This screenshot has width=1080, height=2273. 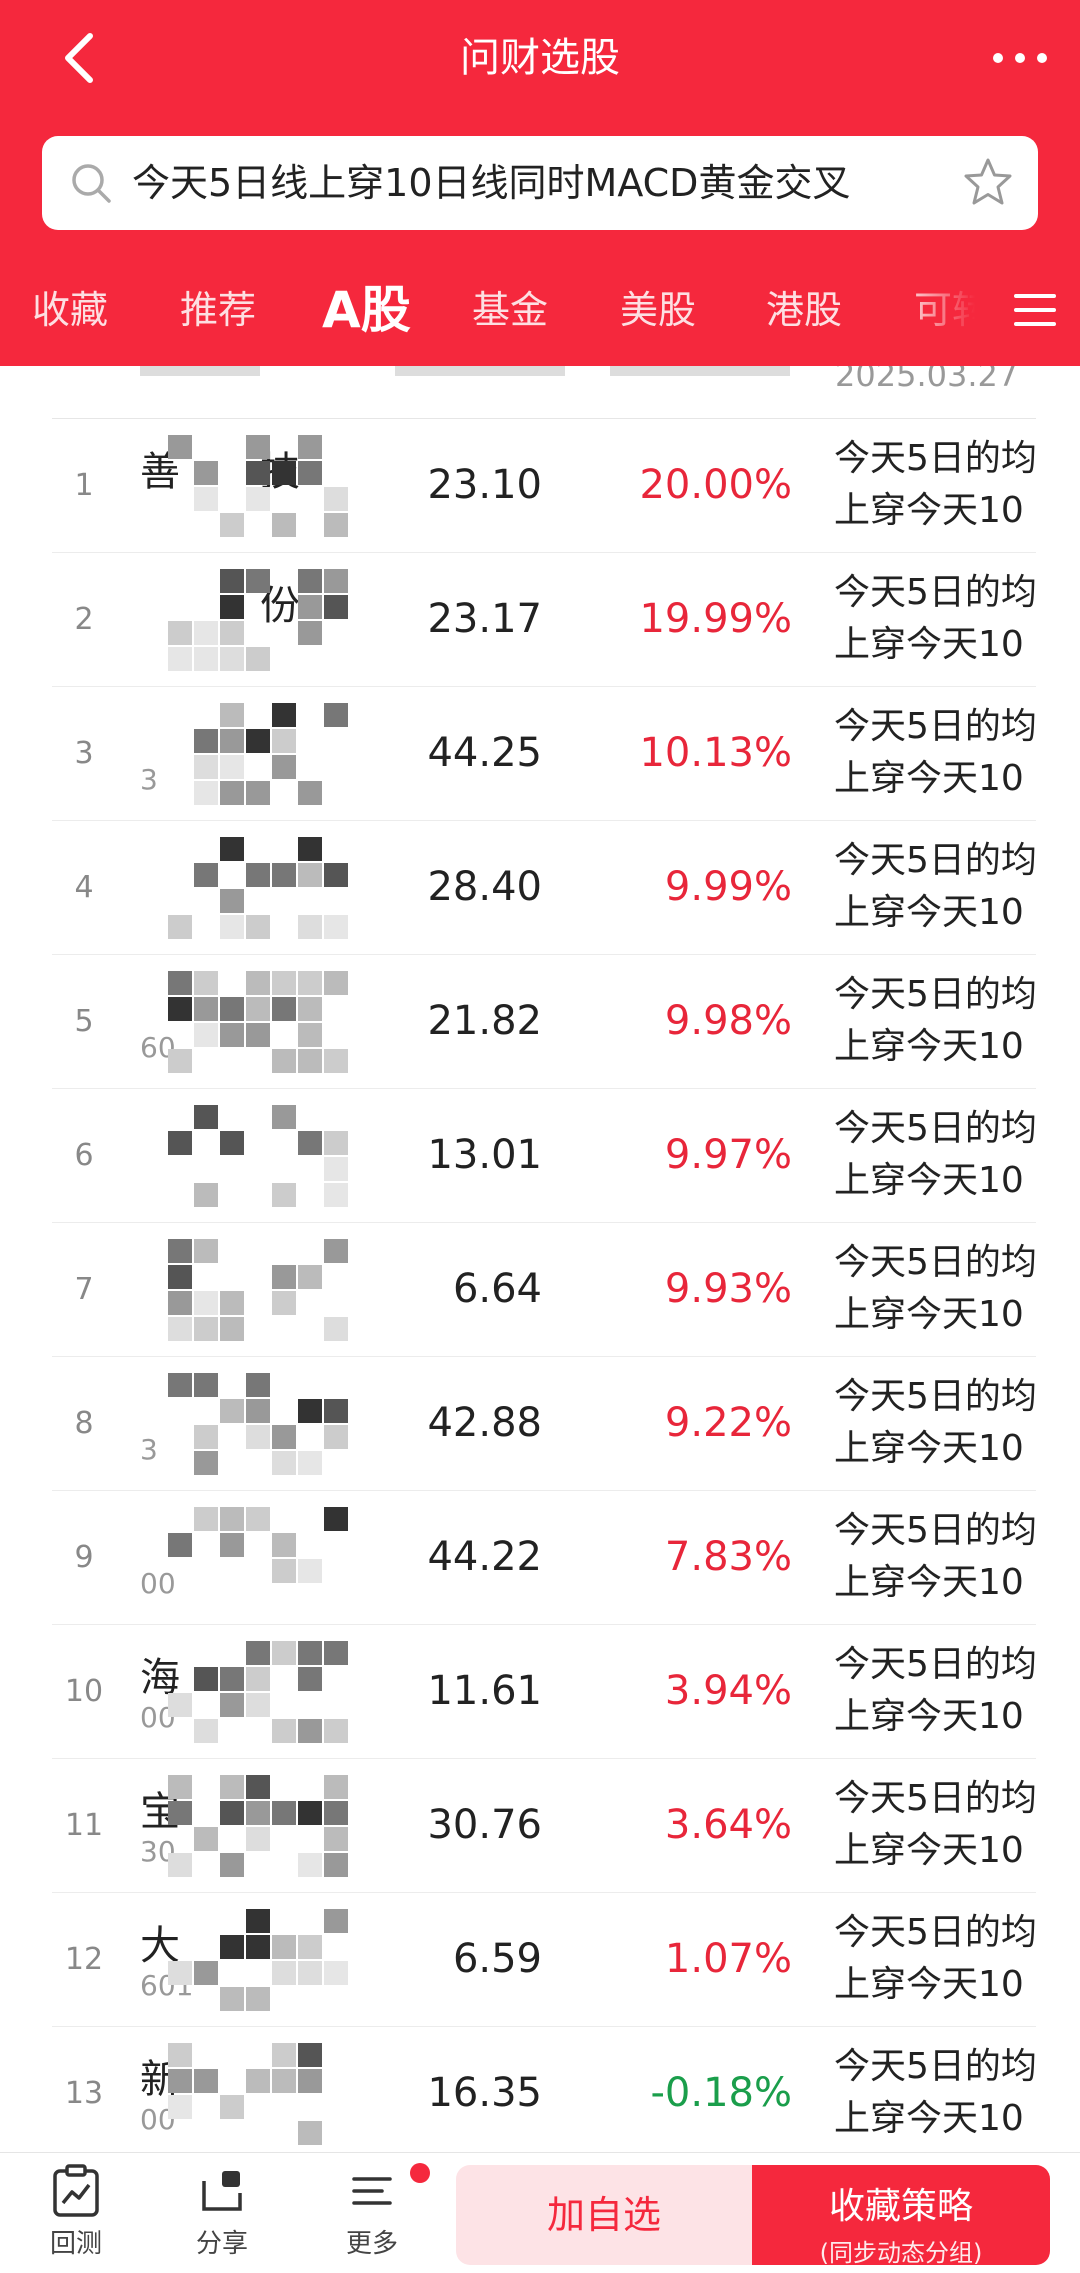 What do you see at coordinates (84, 1691) in the screenshot?
I see `rank: 10` at bounding box center [84, 1691].